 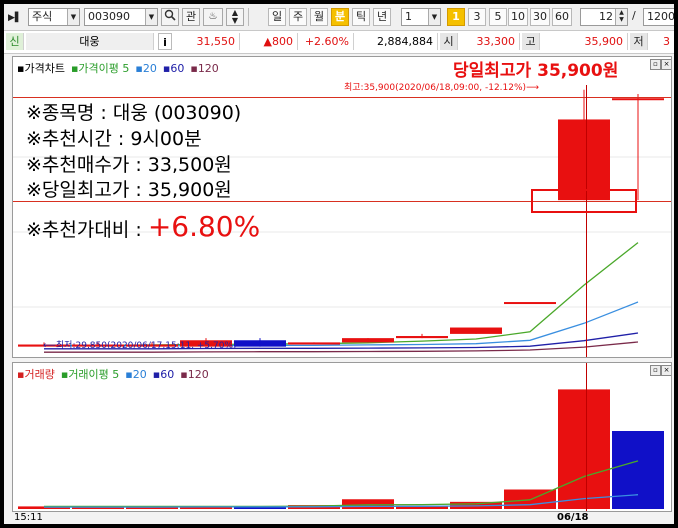 What do you see at coordinates (562, 17) in the screenshot?
I see `minute-60-button: 60` at bounding box center [562, 17].